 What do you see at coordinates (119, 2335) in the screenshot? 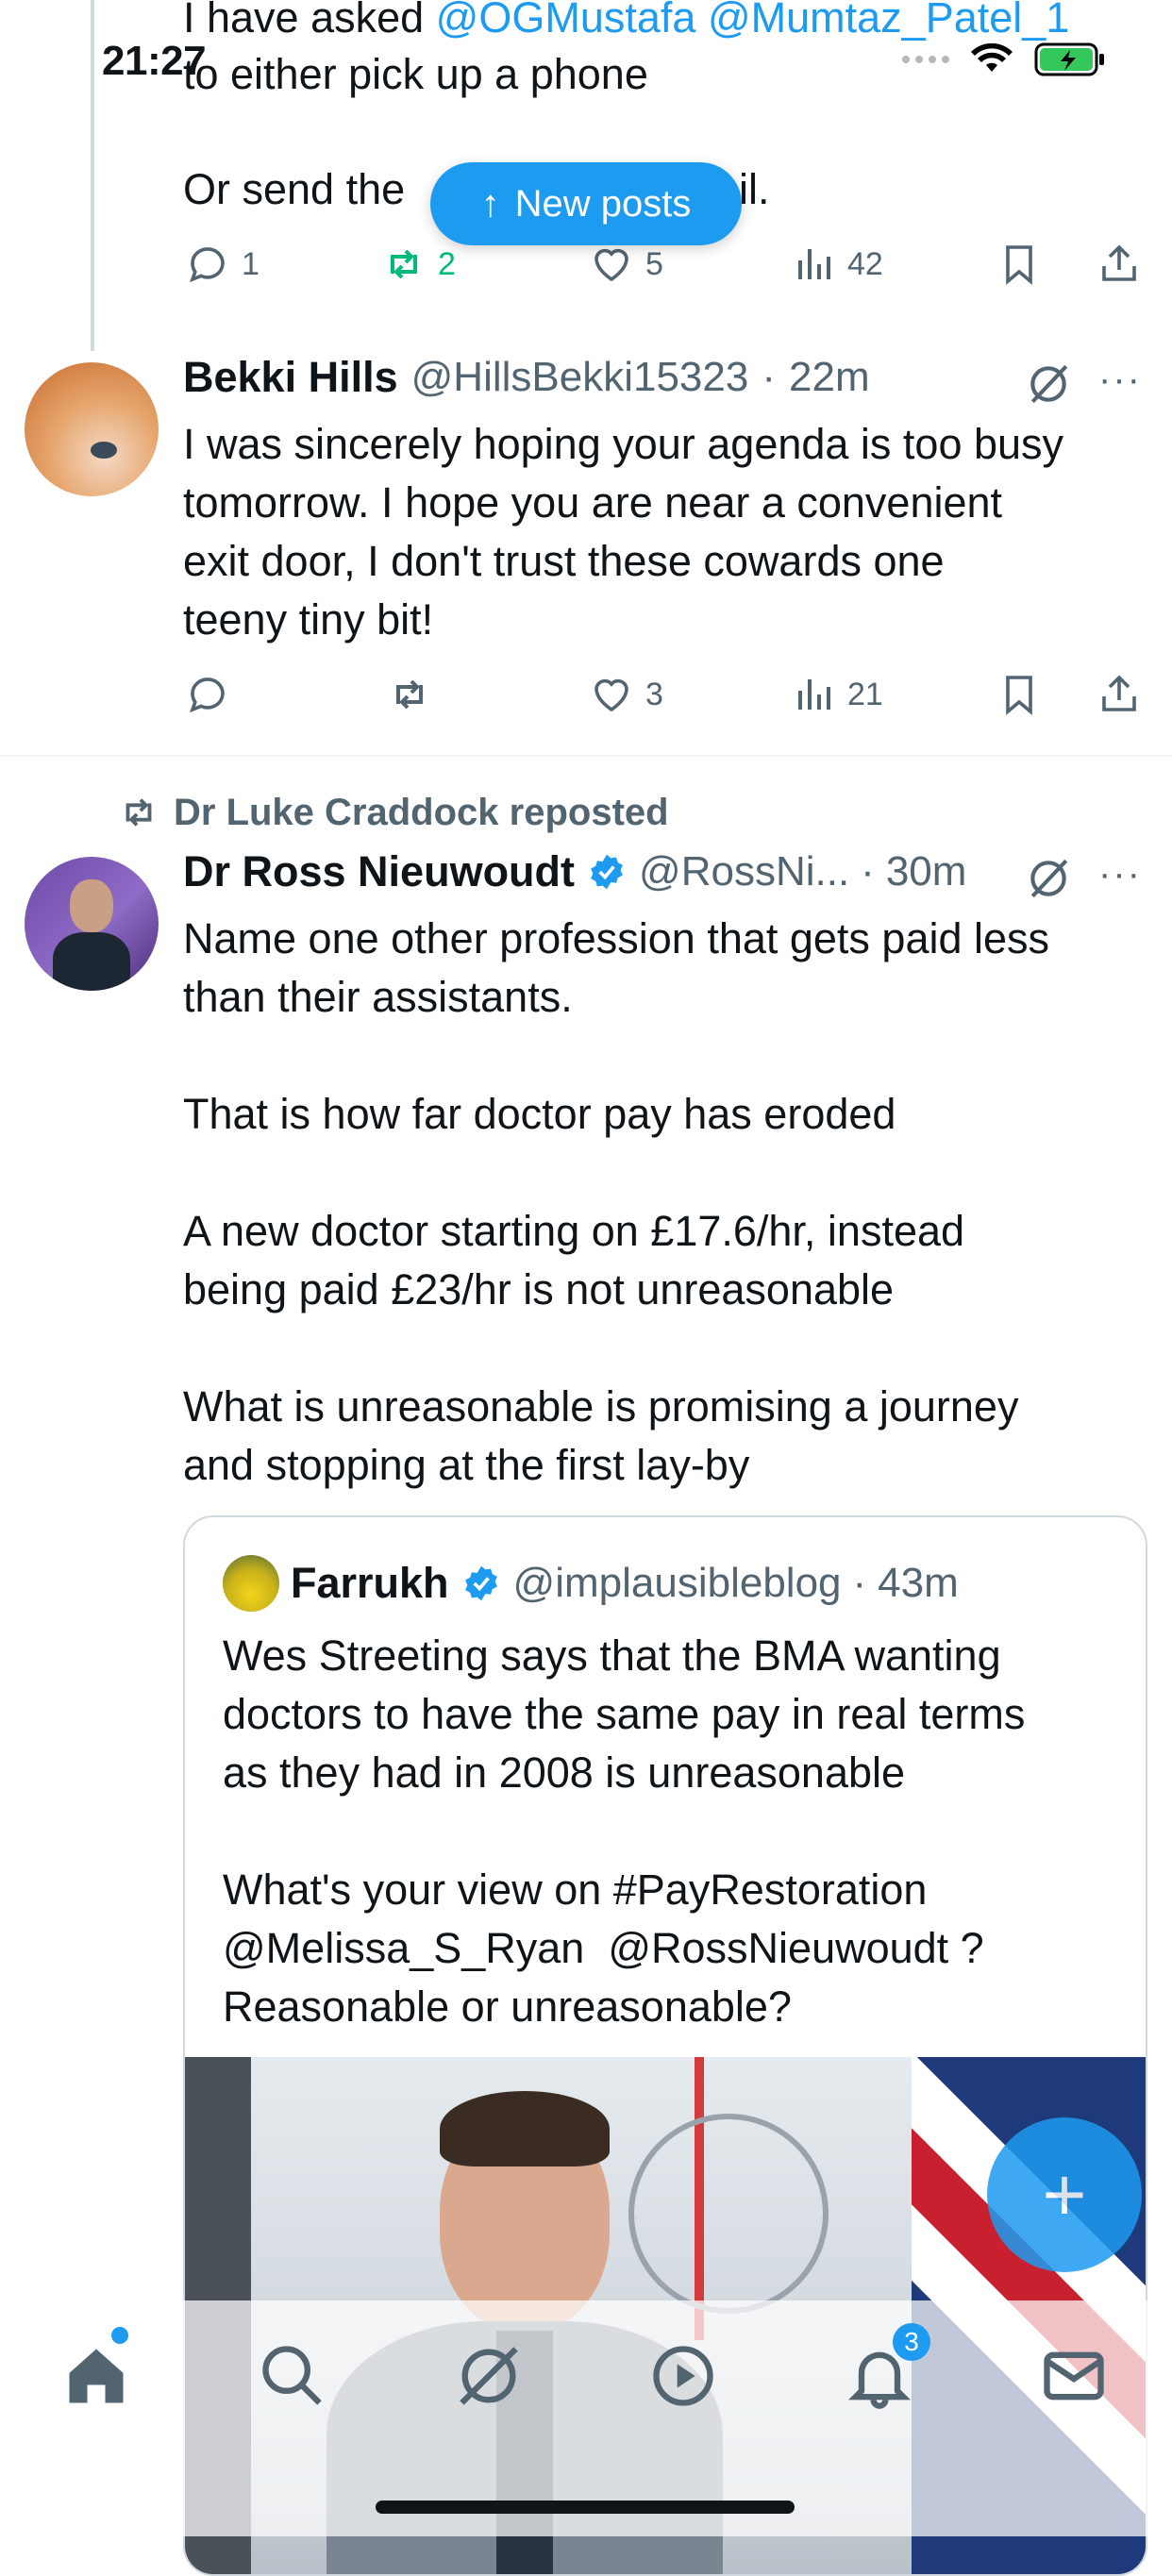
I see `home-unread-dot` at bounding box center [119, 2335].